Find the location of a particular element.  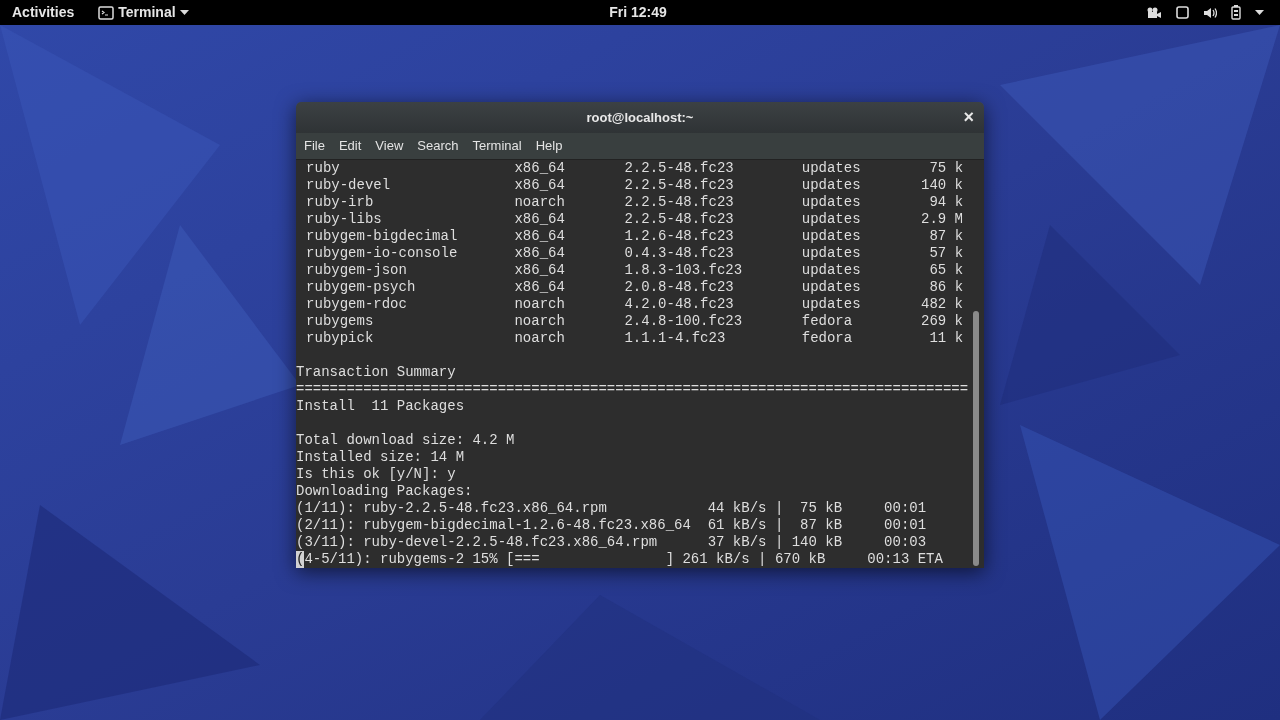

package-name: rubygem-rdoc is located at coordinates (357, 304).